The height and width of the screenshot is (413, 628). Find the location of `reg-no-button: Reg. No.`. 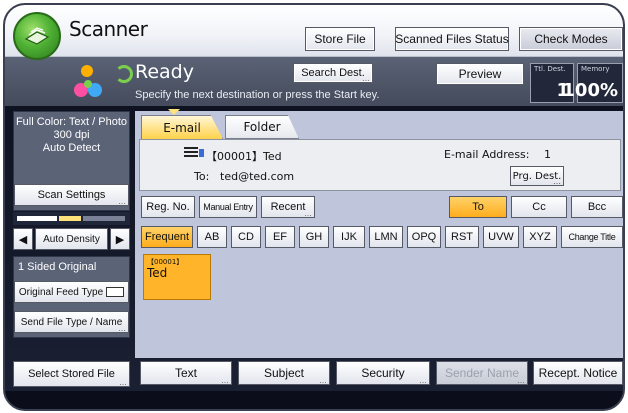

reg-no-button: Reg. No. is located at coordinates (168, 207).